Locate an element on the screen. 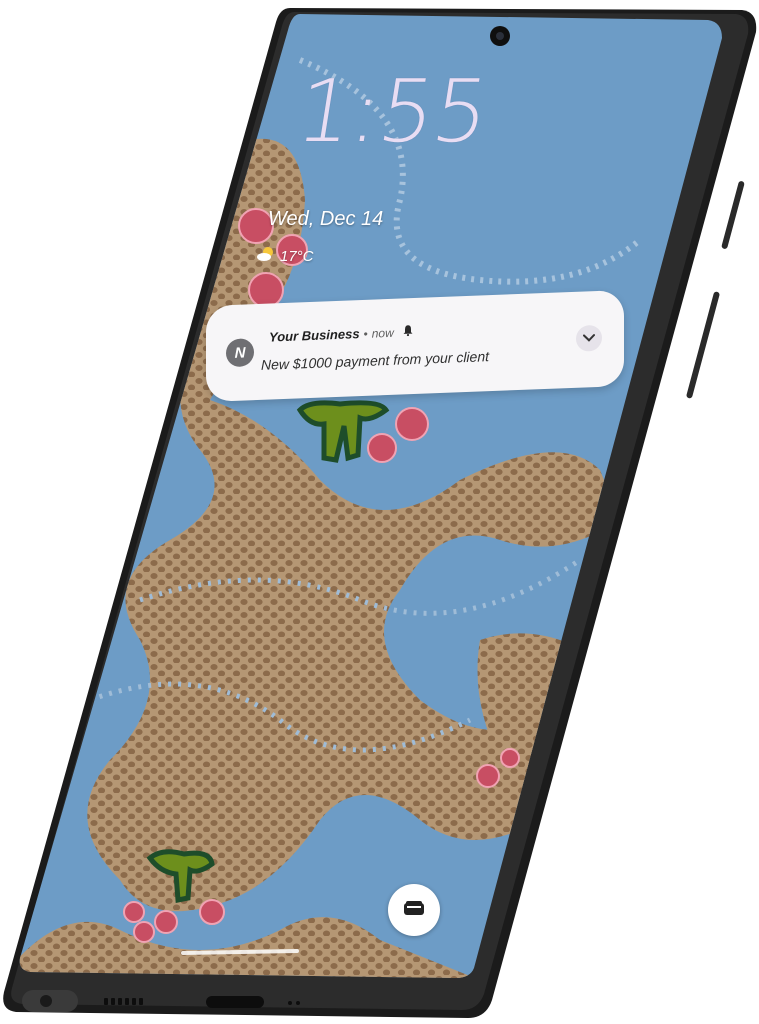  weather-temperature: 17°C is located at coordinates (297, 256).